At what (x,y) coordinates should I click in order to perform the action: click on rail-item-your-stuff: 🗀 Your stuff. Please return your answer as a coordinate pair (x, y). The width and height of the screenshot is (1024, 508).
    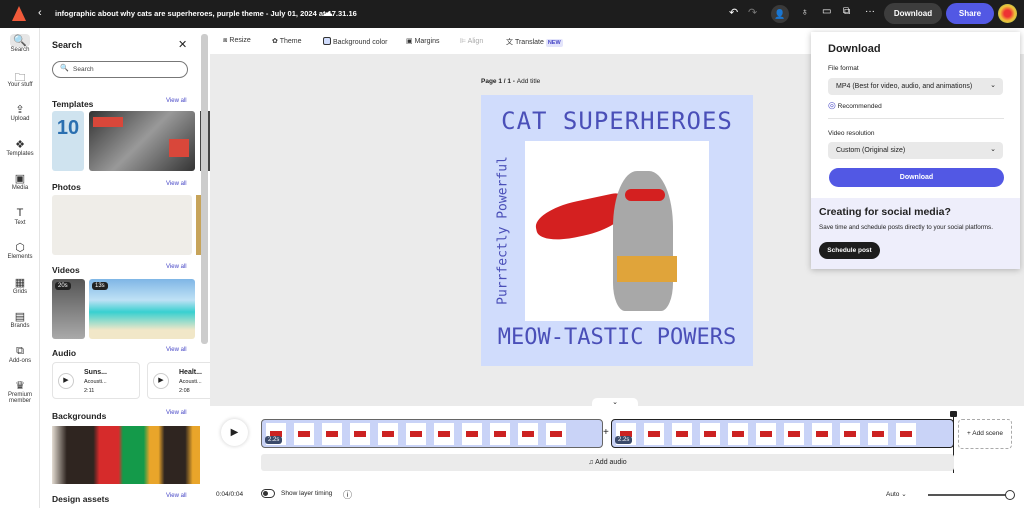
    Looking at the image, I should click on (20, 80).